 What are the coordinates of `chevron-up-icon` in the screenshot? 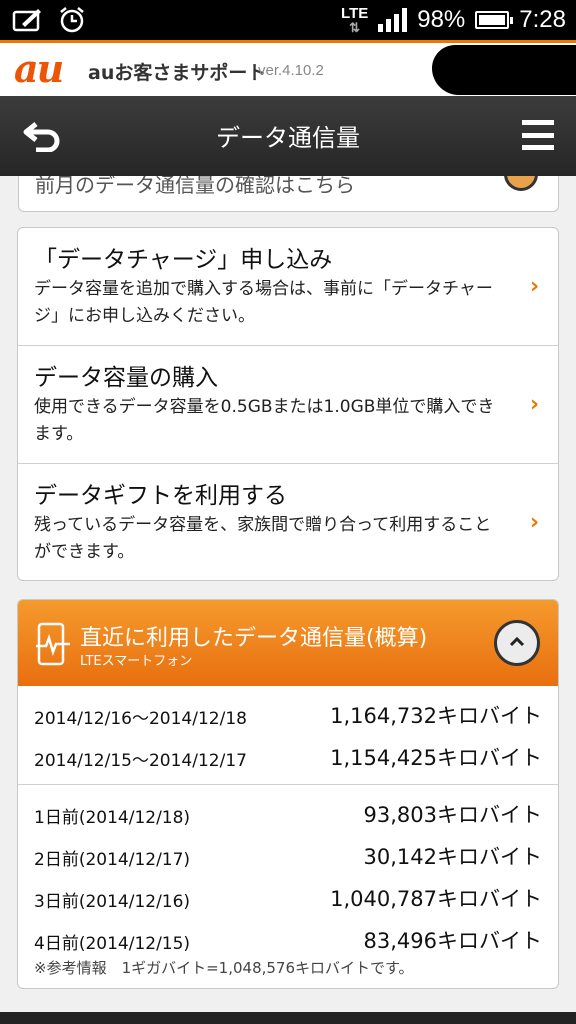 It's located at (517, 641).